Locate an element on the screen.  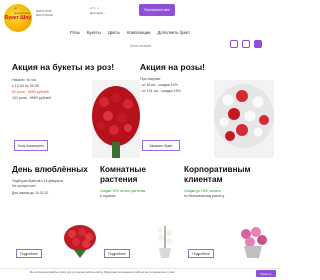
promo-bouquets-title: Акция на букеты из роз! is located at coordinates (63, 67).